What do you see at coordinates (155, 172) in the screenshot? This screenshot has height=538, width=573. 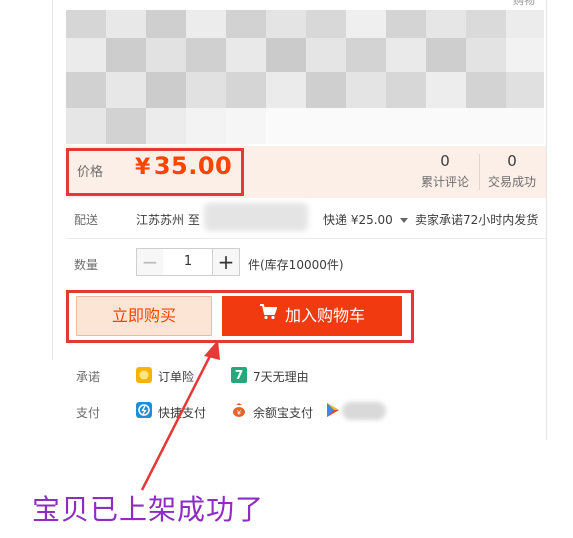 I see `price-highlight-box` at bounding box center [155, 172].